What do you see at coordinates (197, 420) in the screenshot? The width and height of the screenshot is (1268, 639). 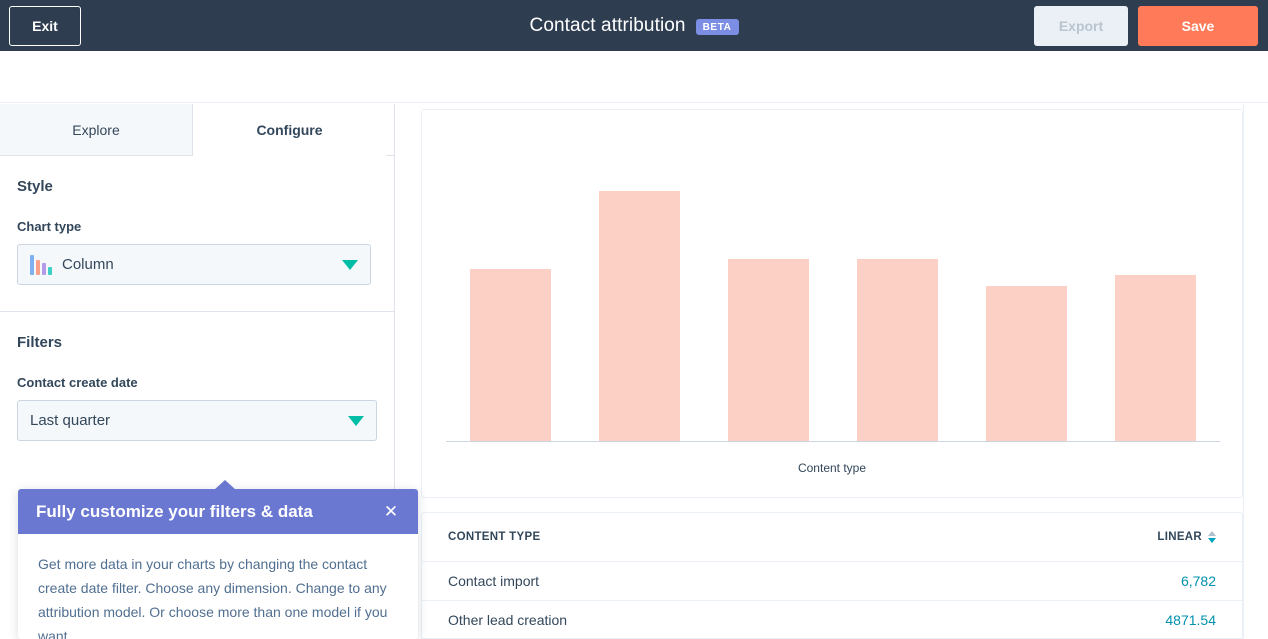 I see `contact-create-date-select: Last quarter` at bounding box center [197, 420].